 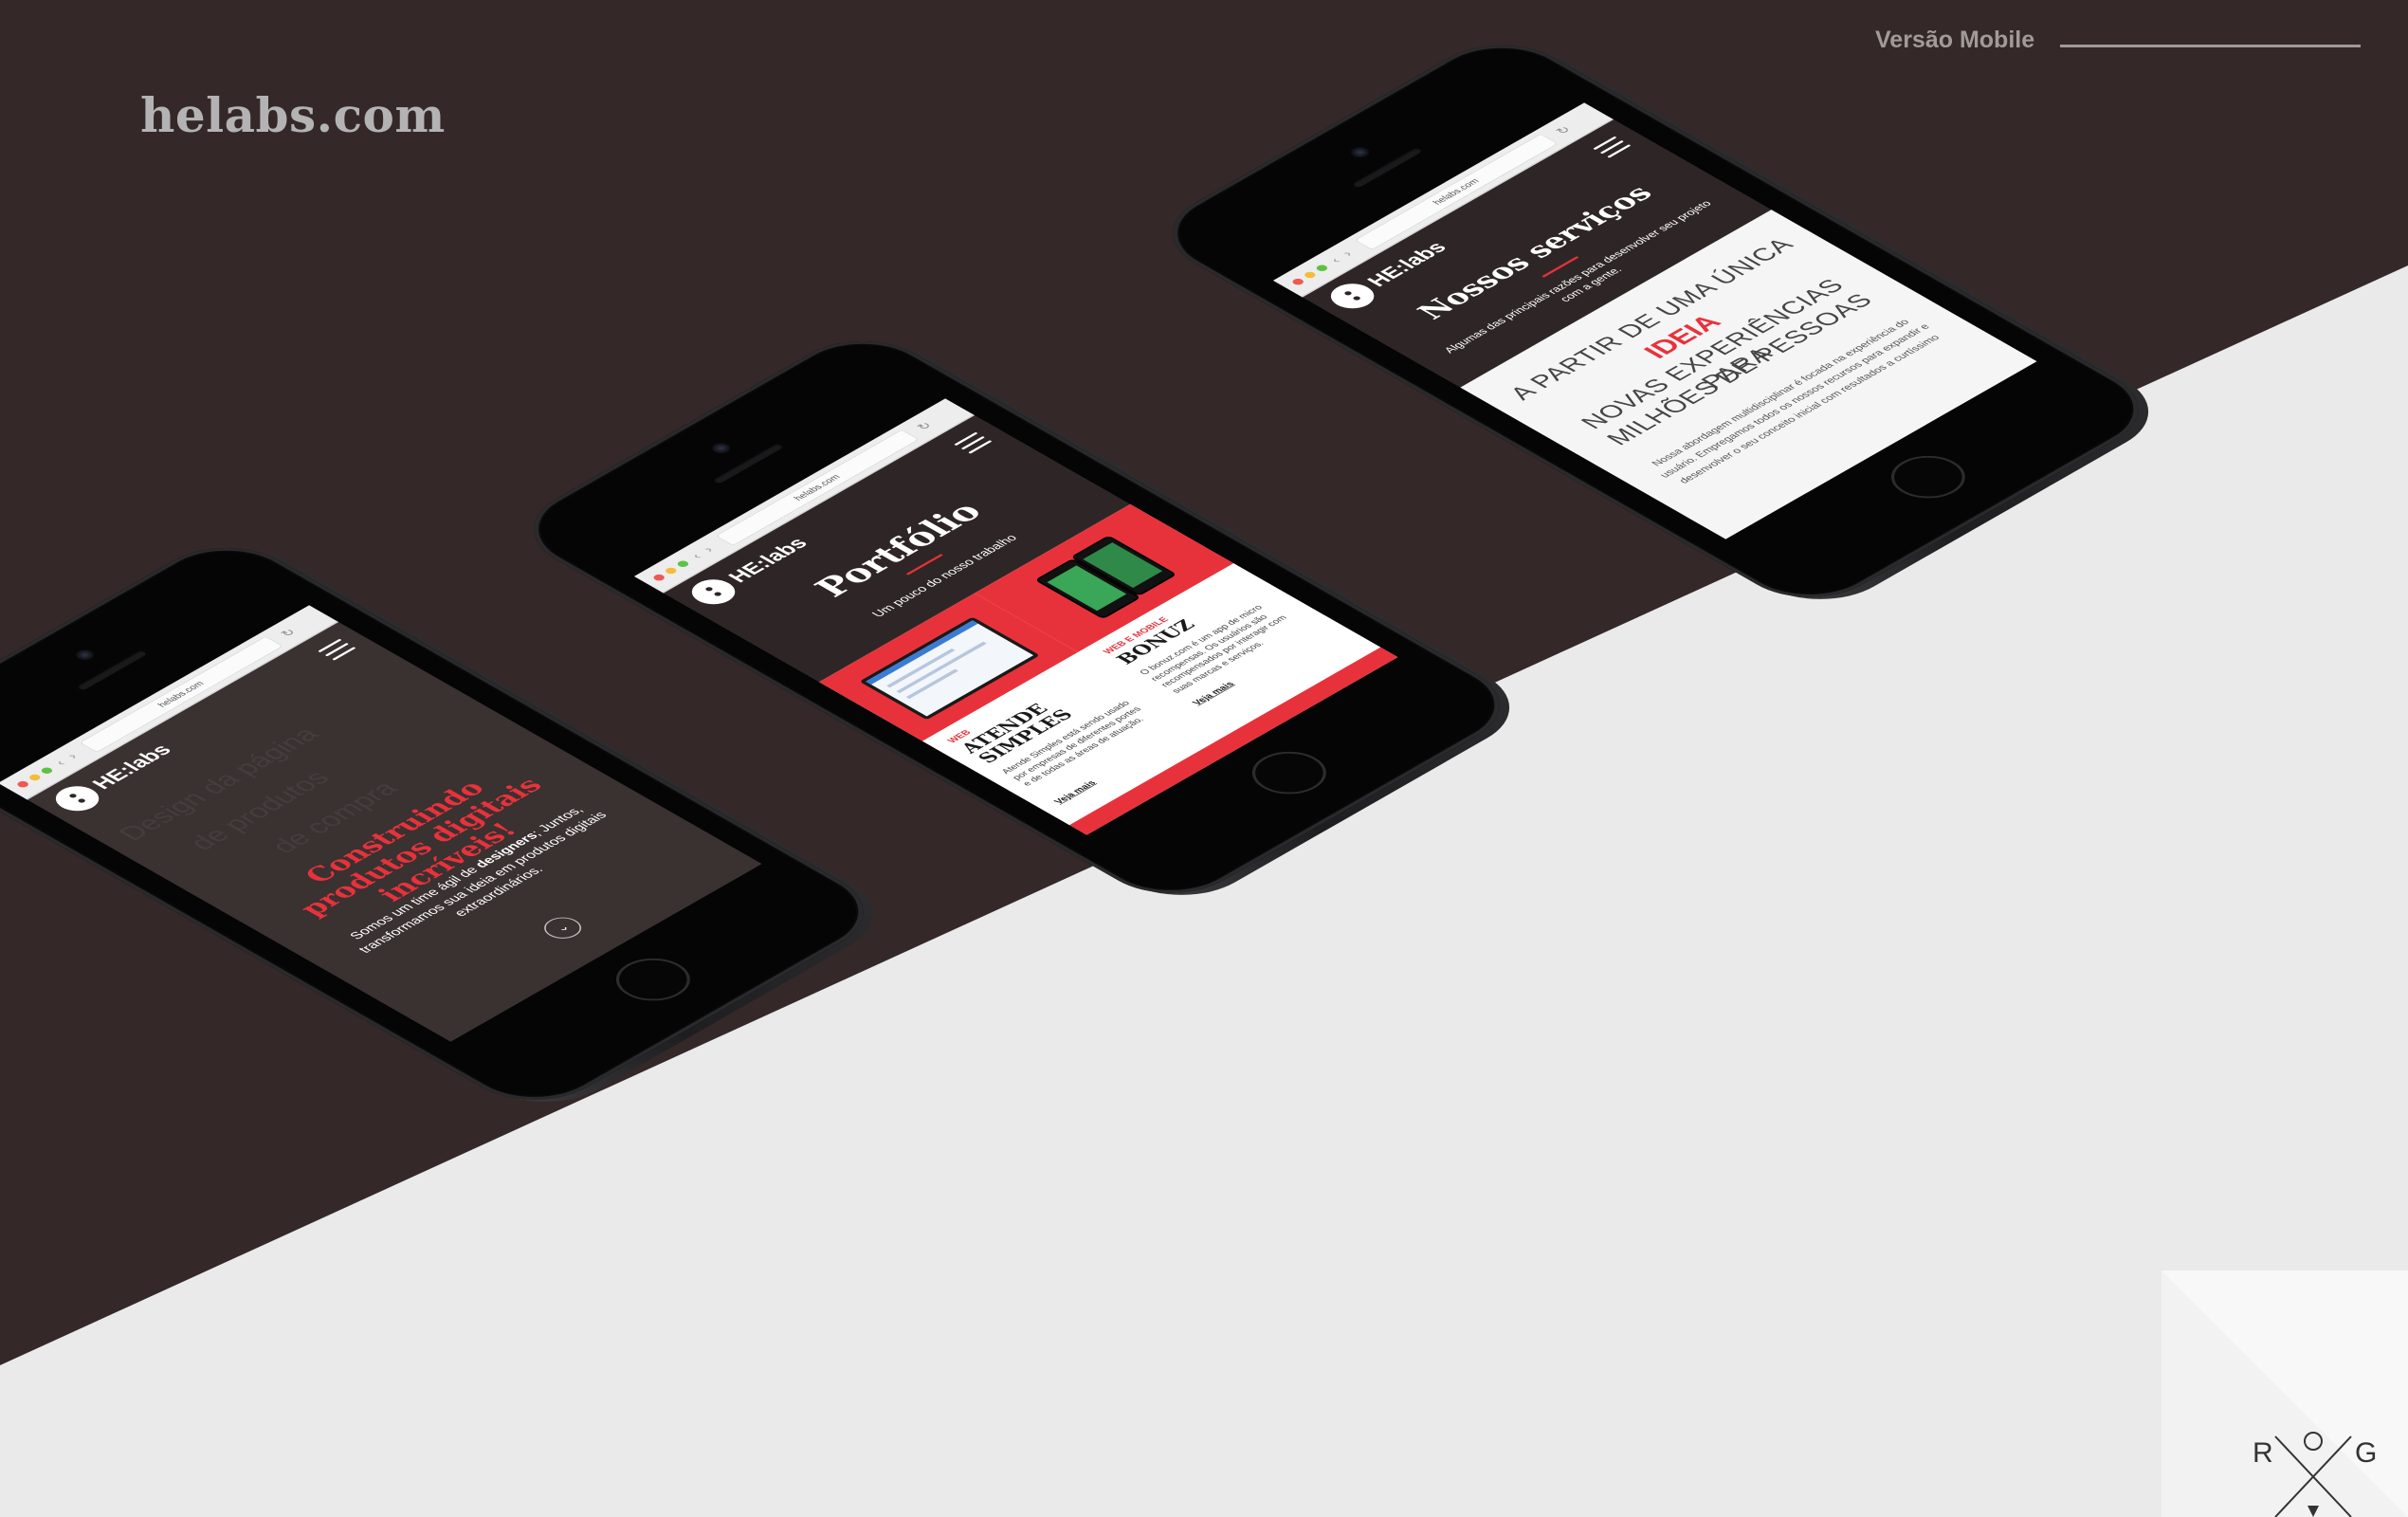 What do you see at coordinates (2210, 46) in the screenshot?
I see `section-label-rule` at bounding box center [2210, 46].